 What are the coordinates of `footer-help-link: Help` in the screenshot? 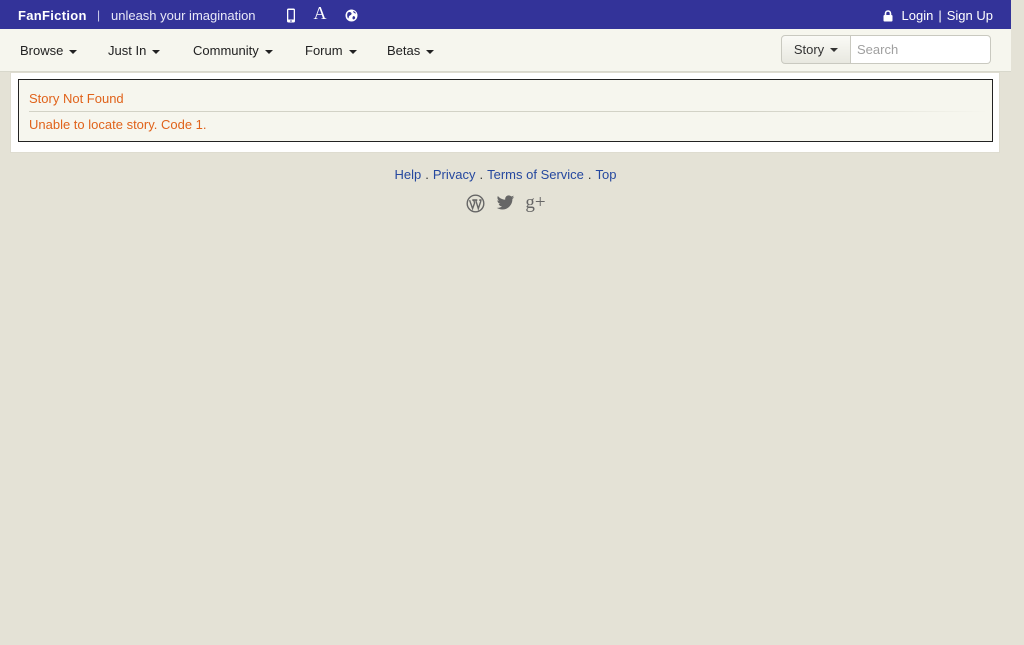 It's located at (407, 174).